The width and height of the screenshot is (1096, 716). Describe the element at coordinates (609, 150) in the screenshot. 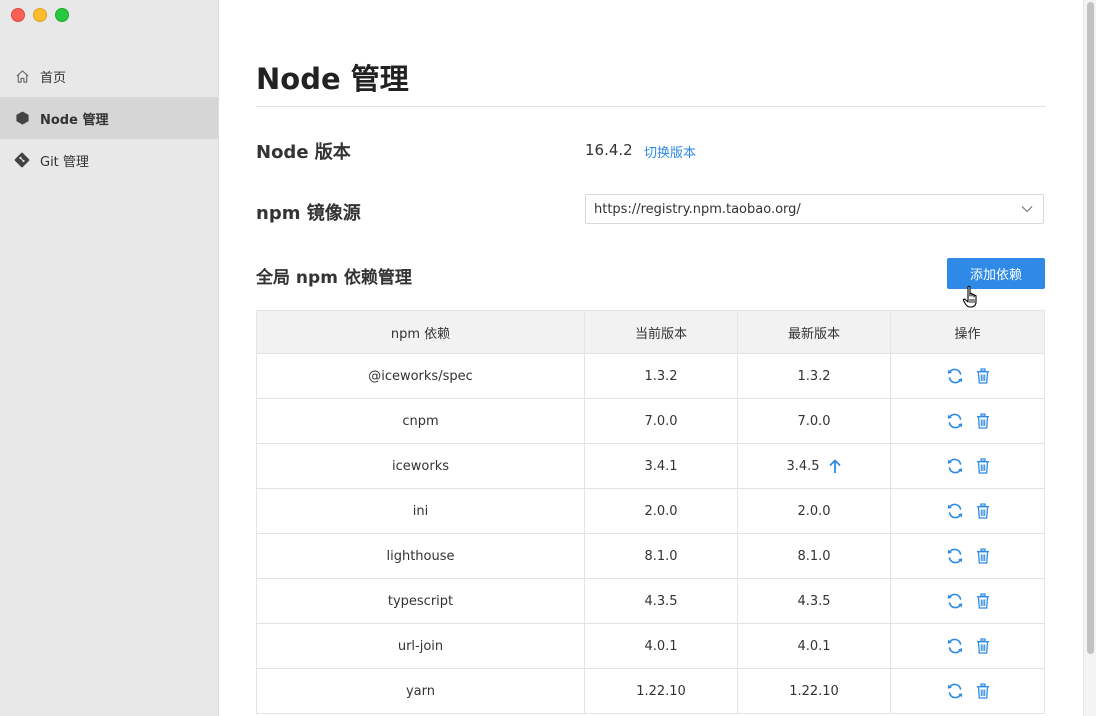

I see `node-version-value: 16.4.2` at that location.